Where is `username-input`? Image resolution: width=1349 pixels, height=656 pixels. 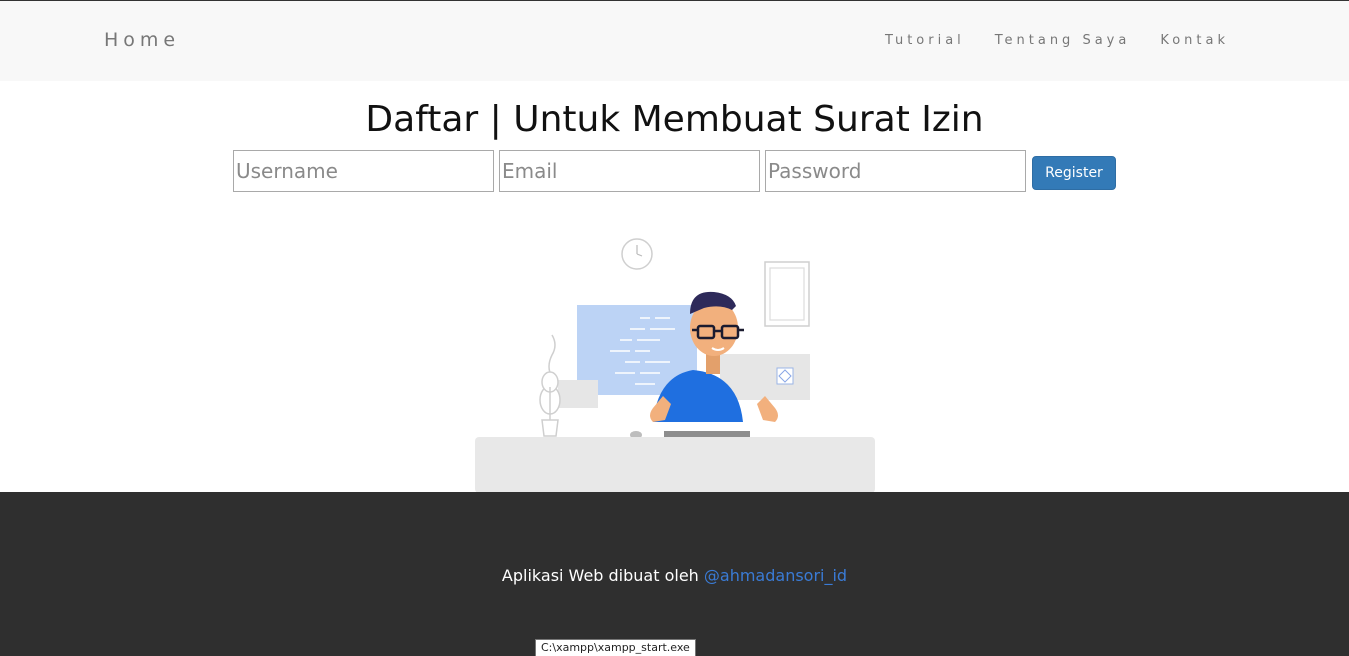
username-input is located at coordinates (363, 171).